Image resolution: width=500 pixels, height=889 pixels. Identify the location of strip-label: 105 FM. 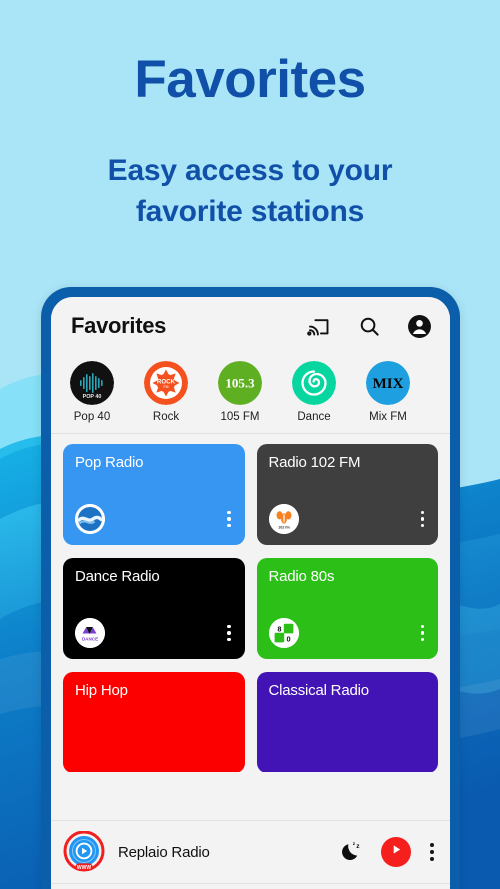
(240, 417).